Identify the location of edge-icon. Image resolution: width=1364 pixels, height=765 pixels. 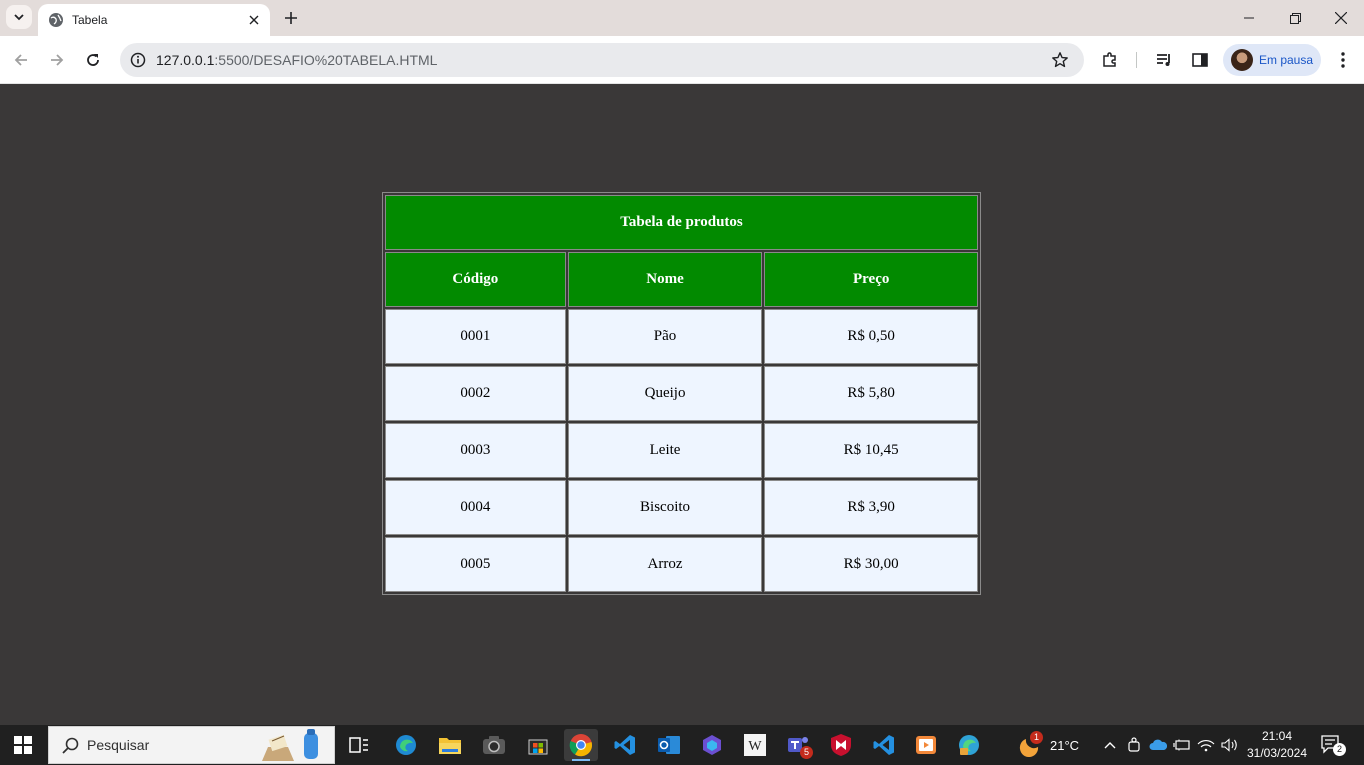
(406, 745).